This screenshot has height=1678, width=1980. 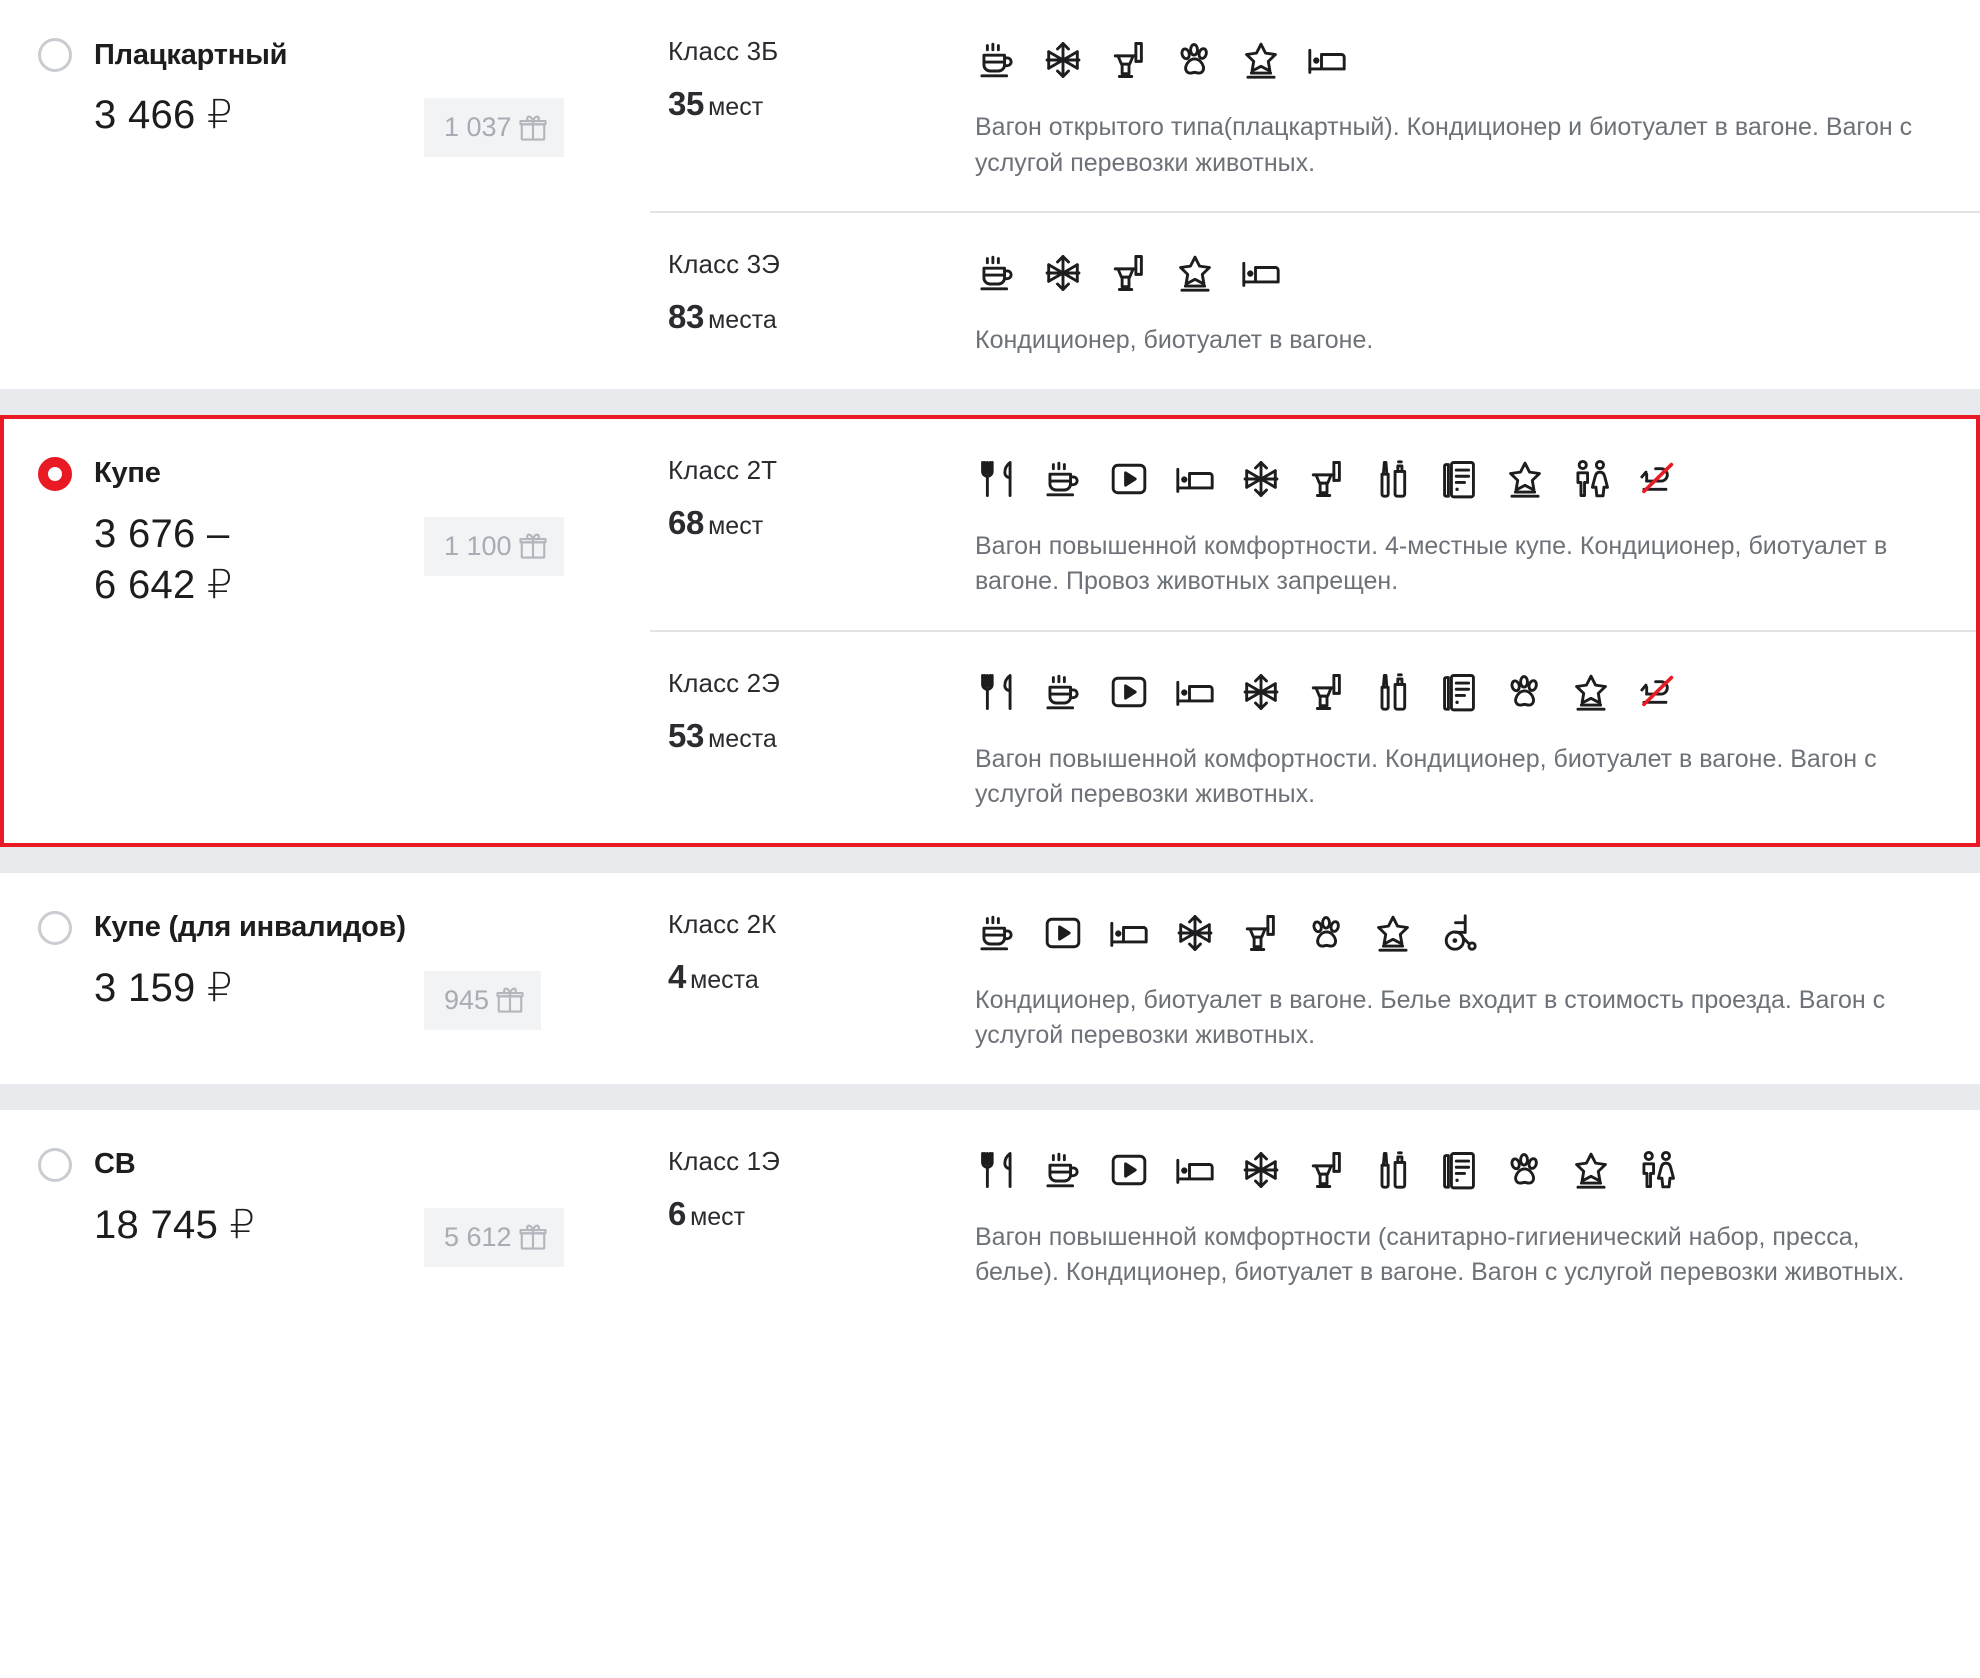 What do you see at coordinates (724, 264) in the screenshot?
I see `car-class-label: Класс 3Э` at bounding box center [724, 264].